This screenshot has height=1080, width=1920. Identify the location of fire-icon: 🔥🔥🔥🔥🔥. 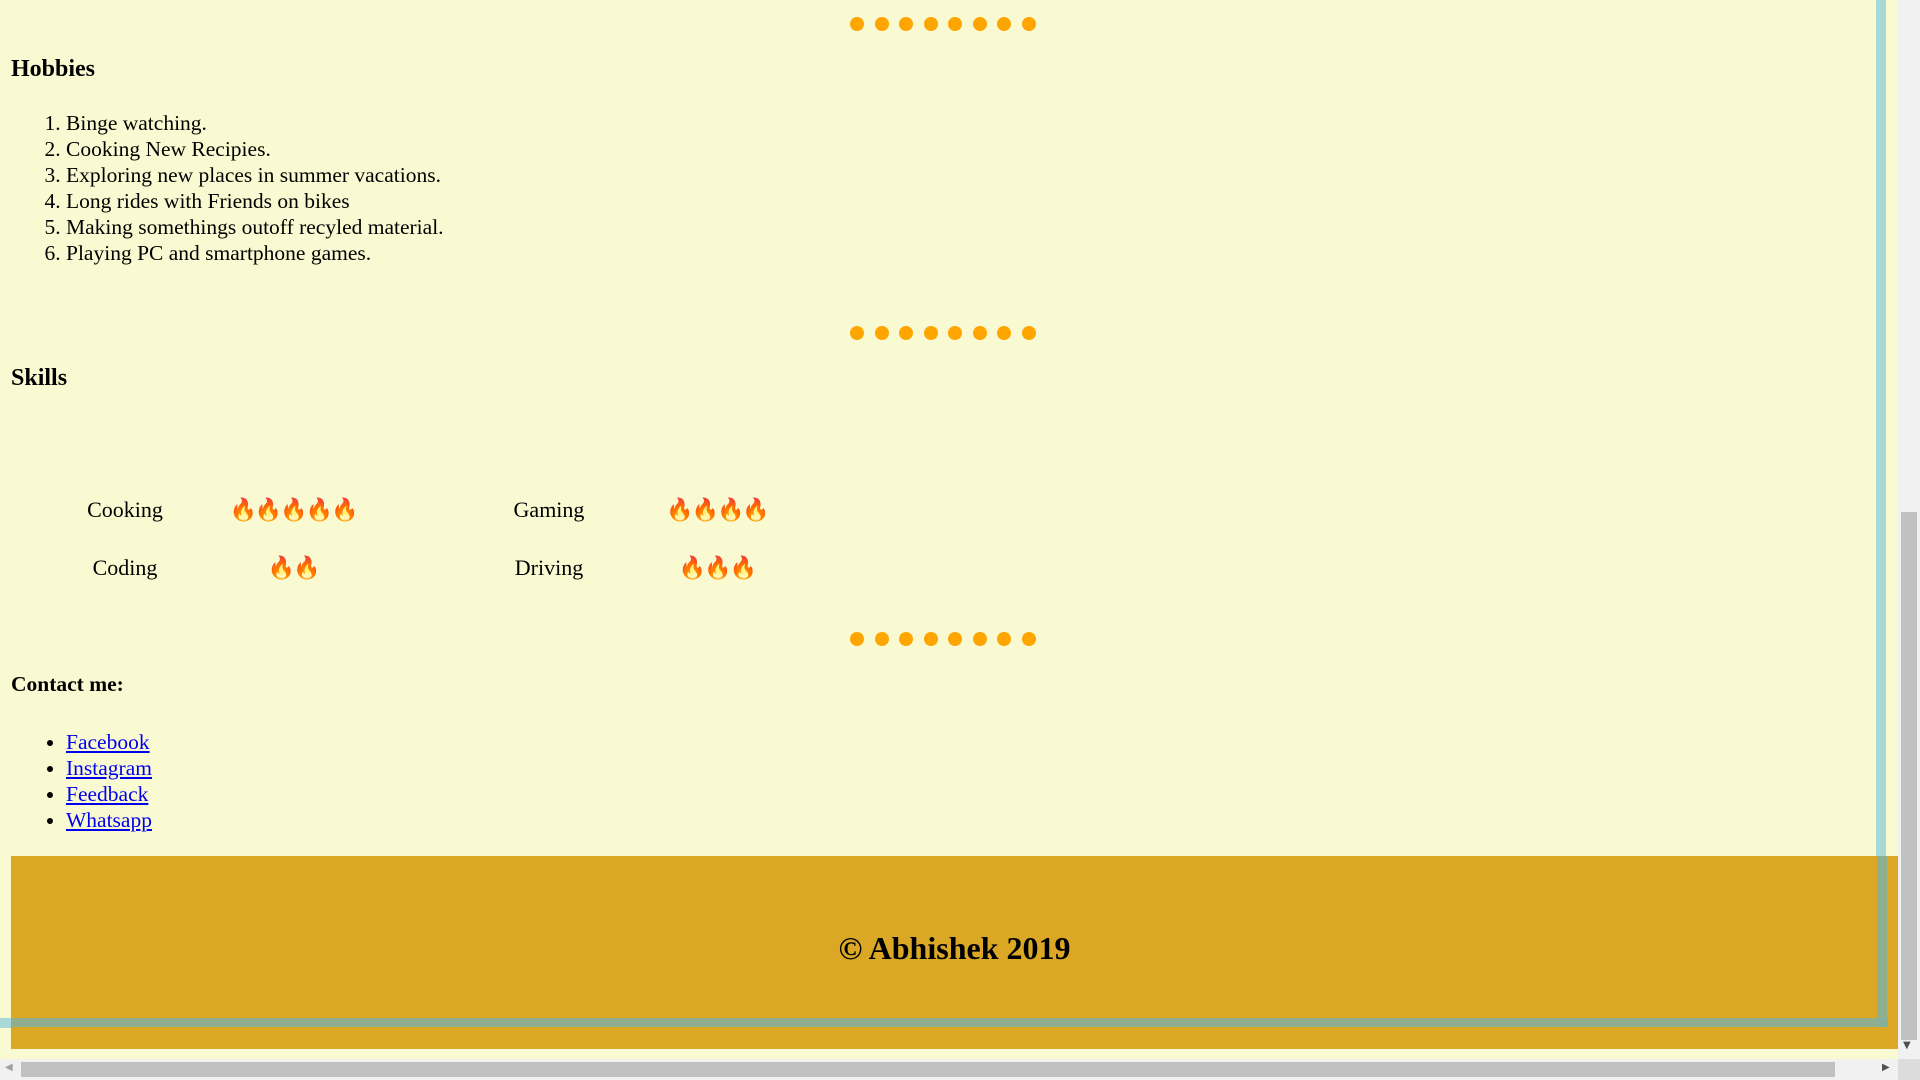
(294, 509).